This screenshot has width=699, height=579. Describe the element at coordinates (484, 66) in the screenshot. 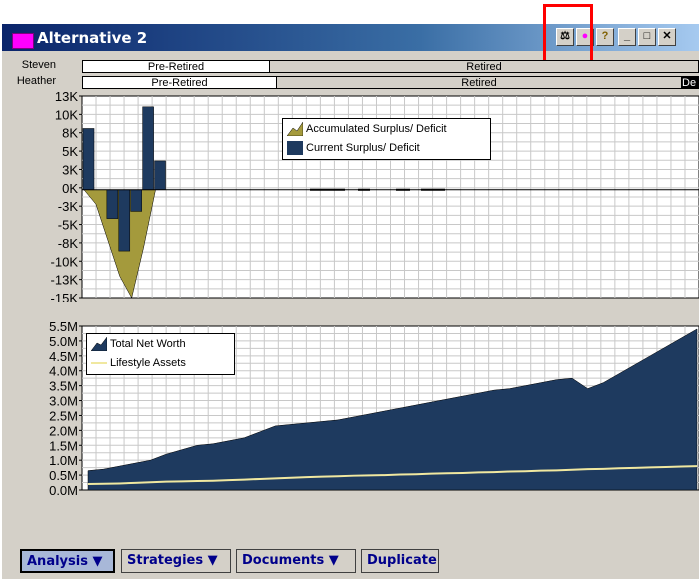

I see `steven-phase-retired: Retired` at that location.